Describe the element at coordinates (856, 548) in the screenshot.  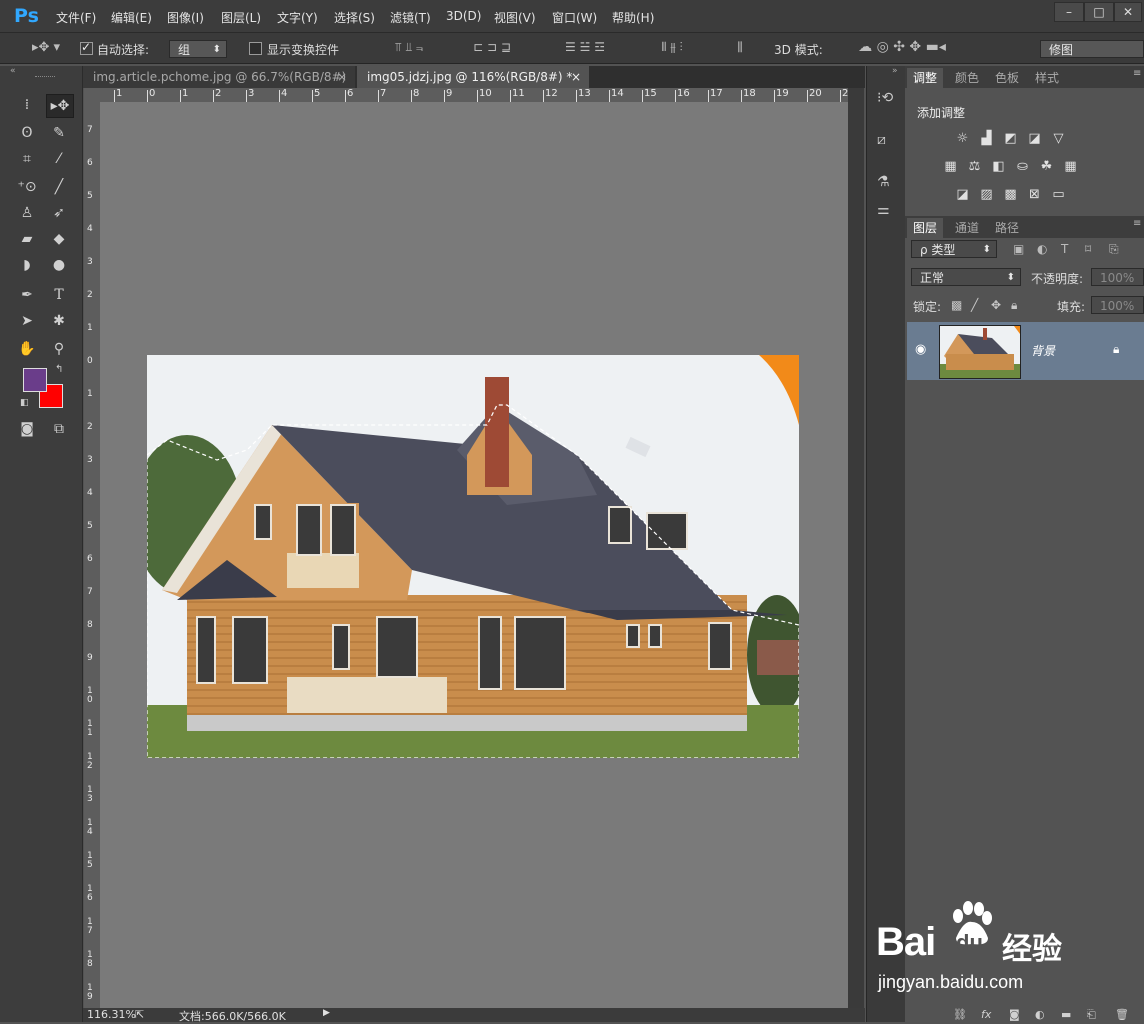
I see `vertical-scrollbar` at that location.